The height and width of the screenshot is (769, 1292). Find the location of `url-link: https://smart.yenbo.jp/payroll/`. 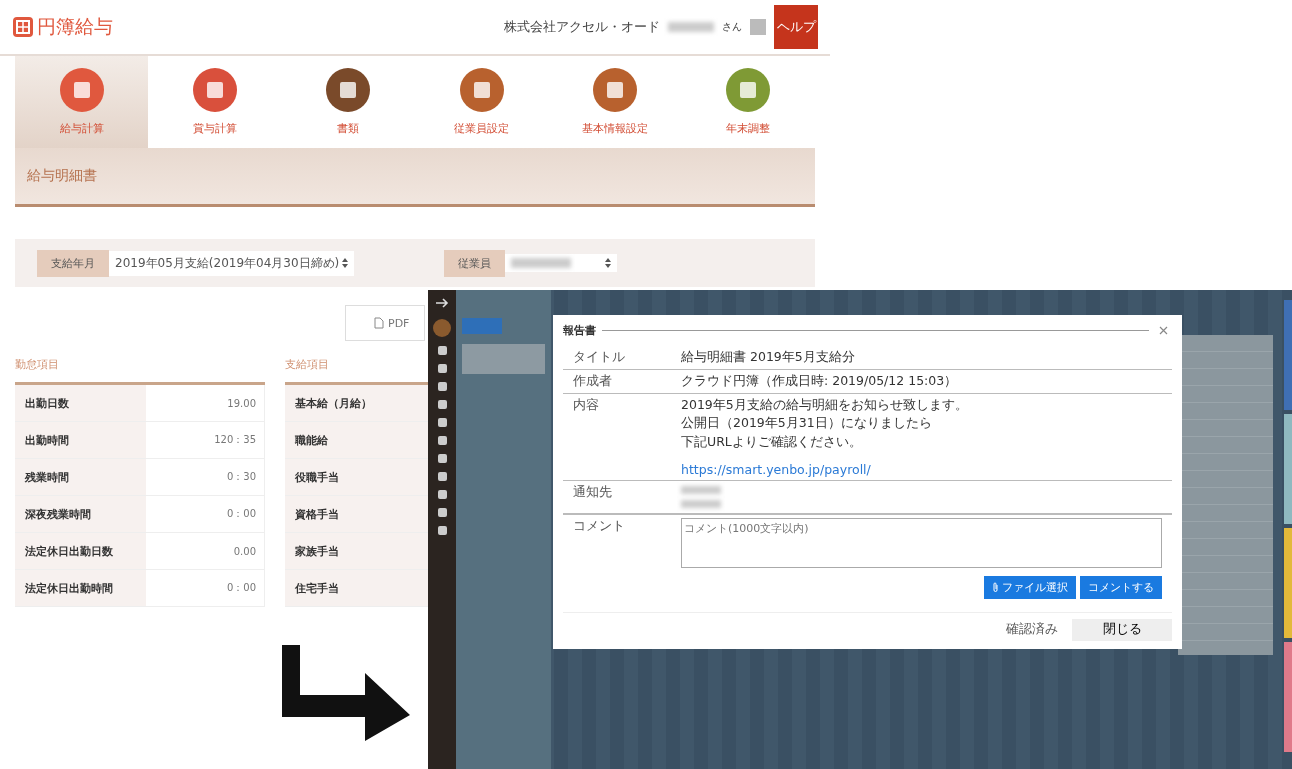

url-link: https://smart.yenbo.jp/payroll/ is located at coordinates (921, 469).